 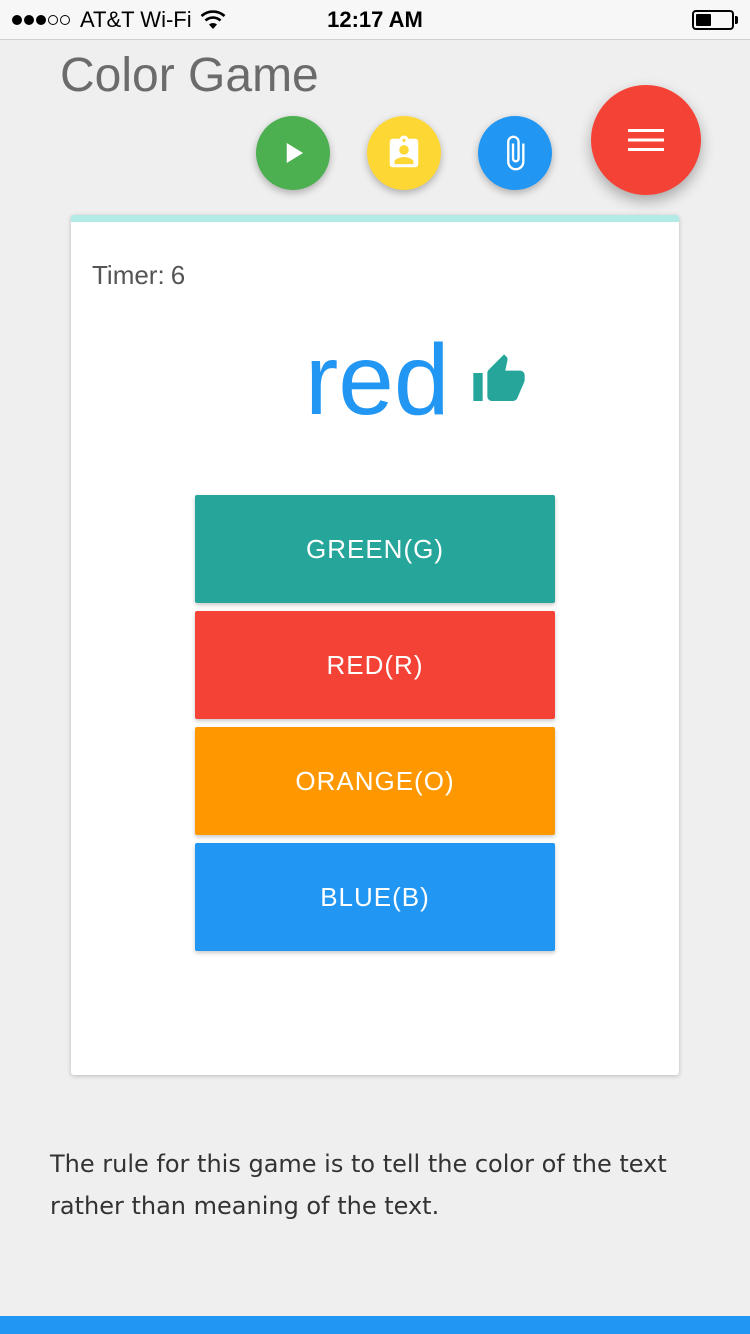 I want to click on answer-green-button: GREEN(G), so click(x=375, y=549).